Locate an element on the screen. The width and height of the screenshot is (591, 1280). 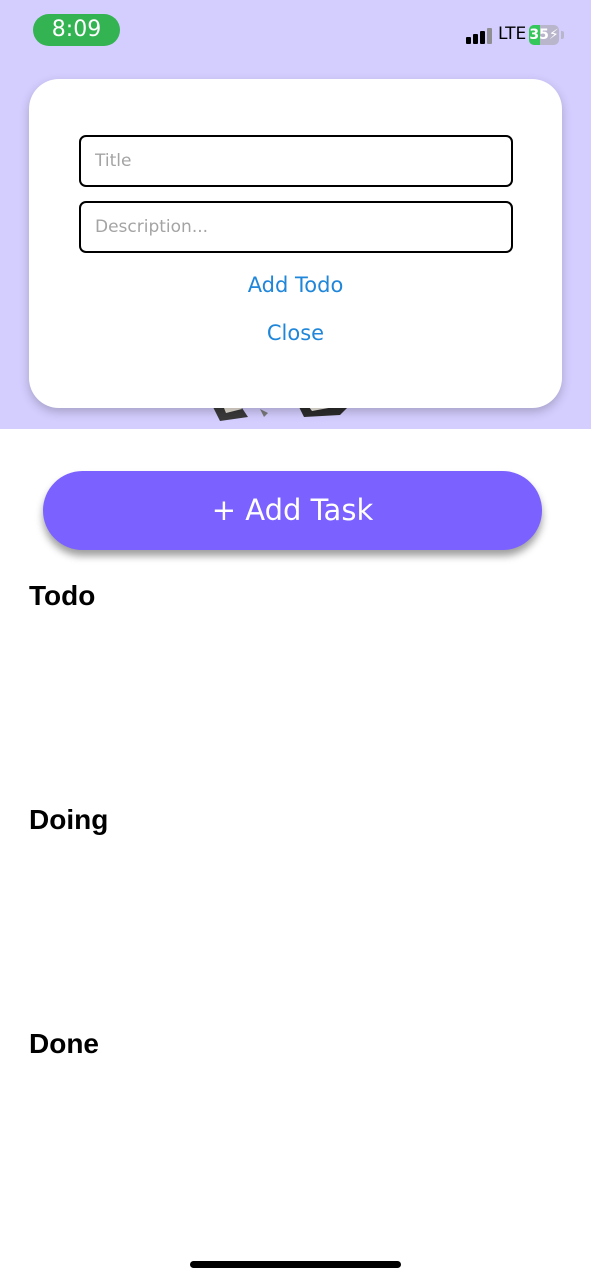
section-title-doing: Doing is located at coordinates (69, 819).